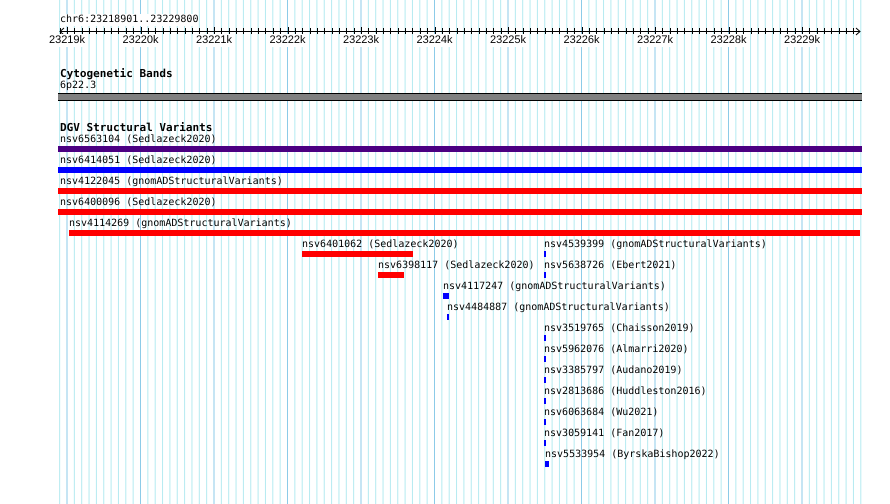 This screenshot has width=890, height=504. What do you see at coordinates (287, 40) in the screenshot?
I see `tick-label: 23222k` at bounding box center [287, 40].